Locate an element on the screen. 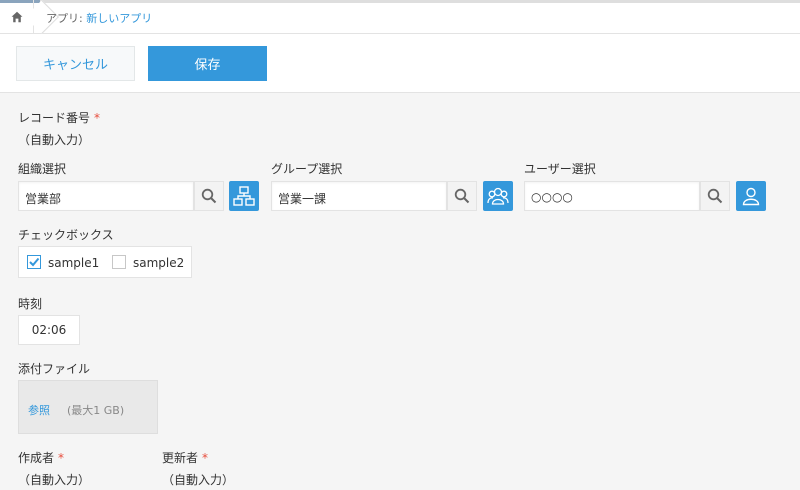 This screenshot has width=800, height=490. org-chart-icon is located at coordinates (244, 196).